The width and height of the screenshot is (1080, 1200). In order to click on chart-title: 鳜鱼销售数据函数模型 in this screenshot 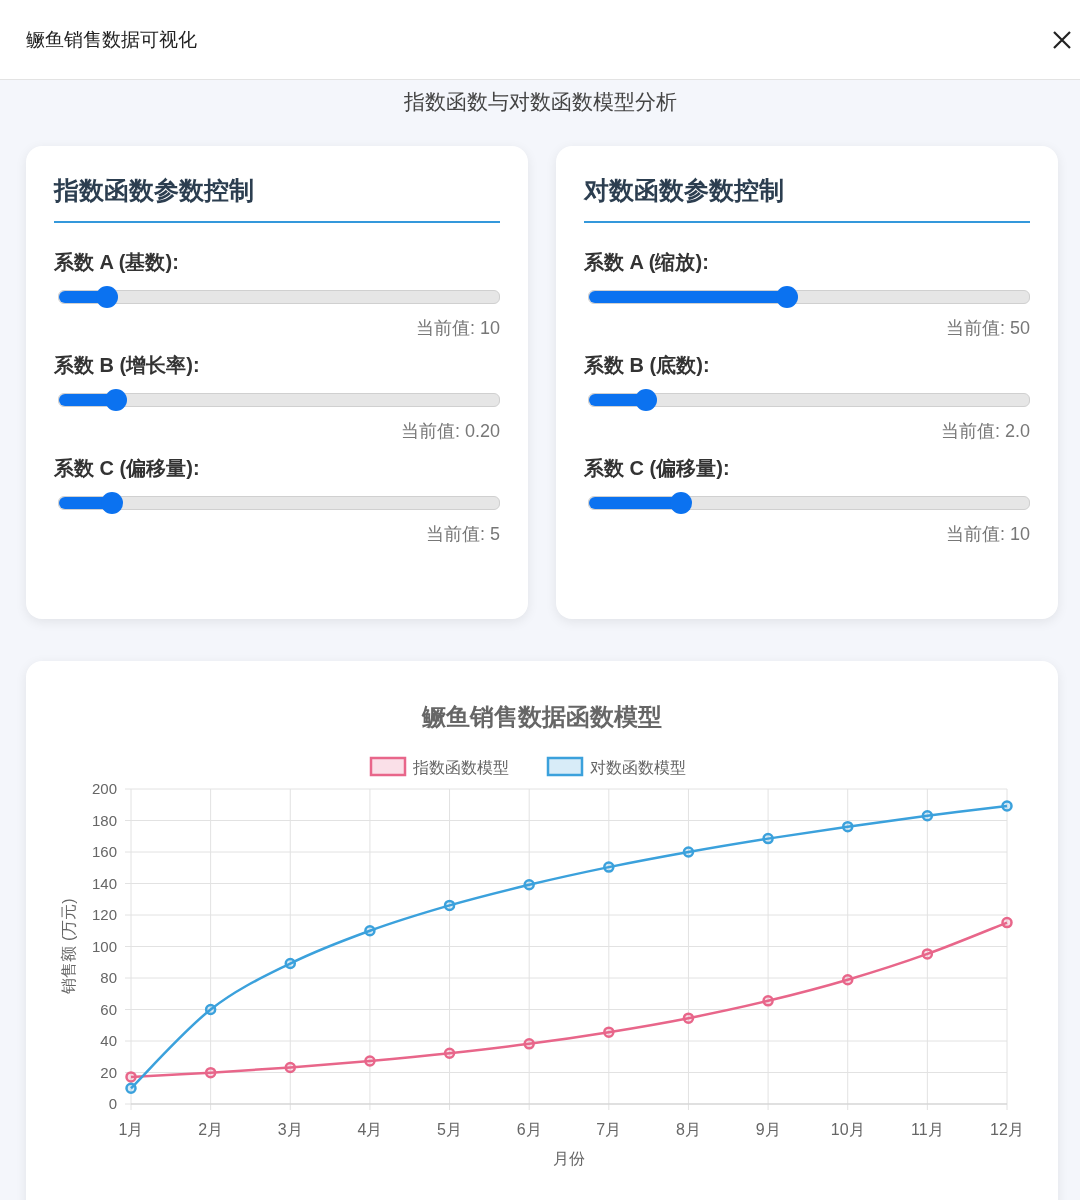, I will do `click(542, 716)`.